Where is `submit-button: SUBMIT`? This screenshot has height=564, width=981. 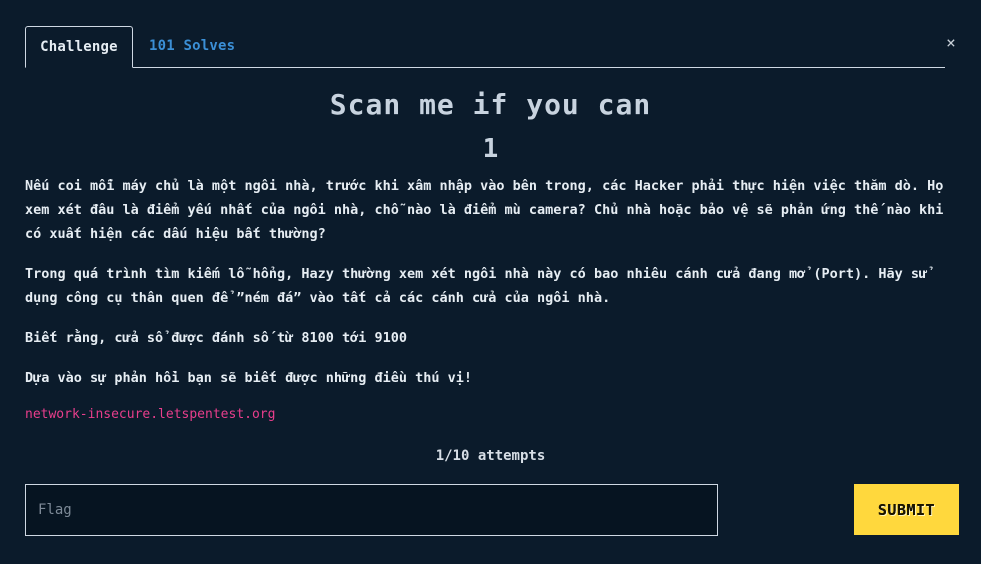 submit-button: SUBMIT is located at coordinates (906, 509).